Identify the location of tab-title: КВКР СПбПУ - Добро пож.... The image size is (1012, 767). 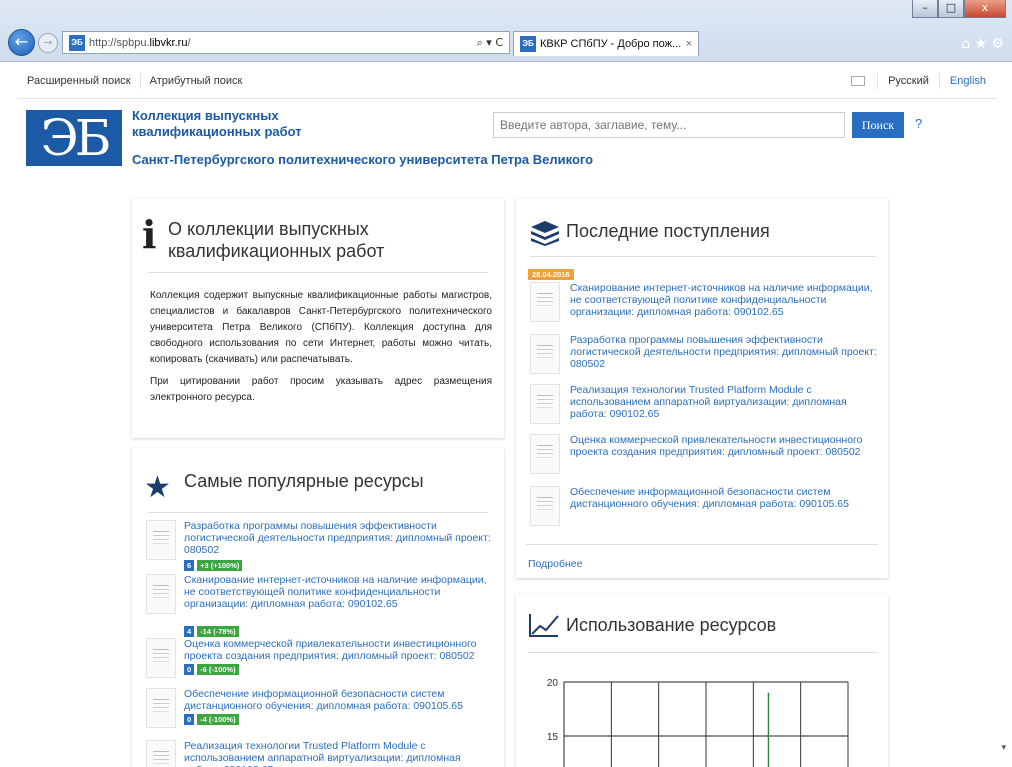
(611, 44).